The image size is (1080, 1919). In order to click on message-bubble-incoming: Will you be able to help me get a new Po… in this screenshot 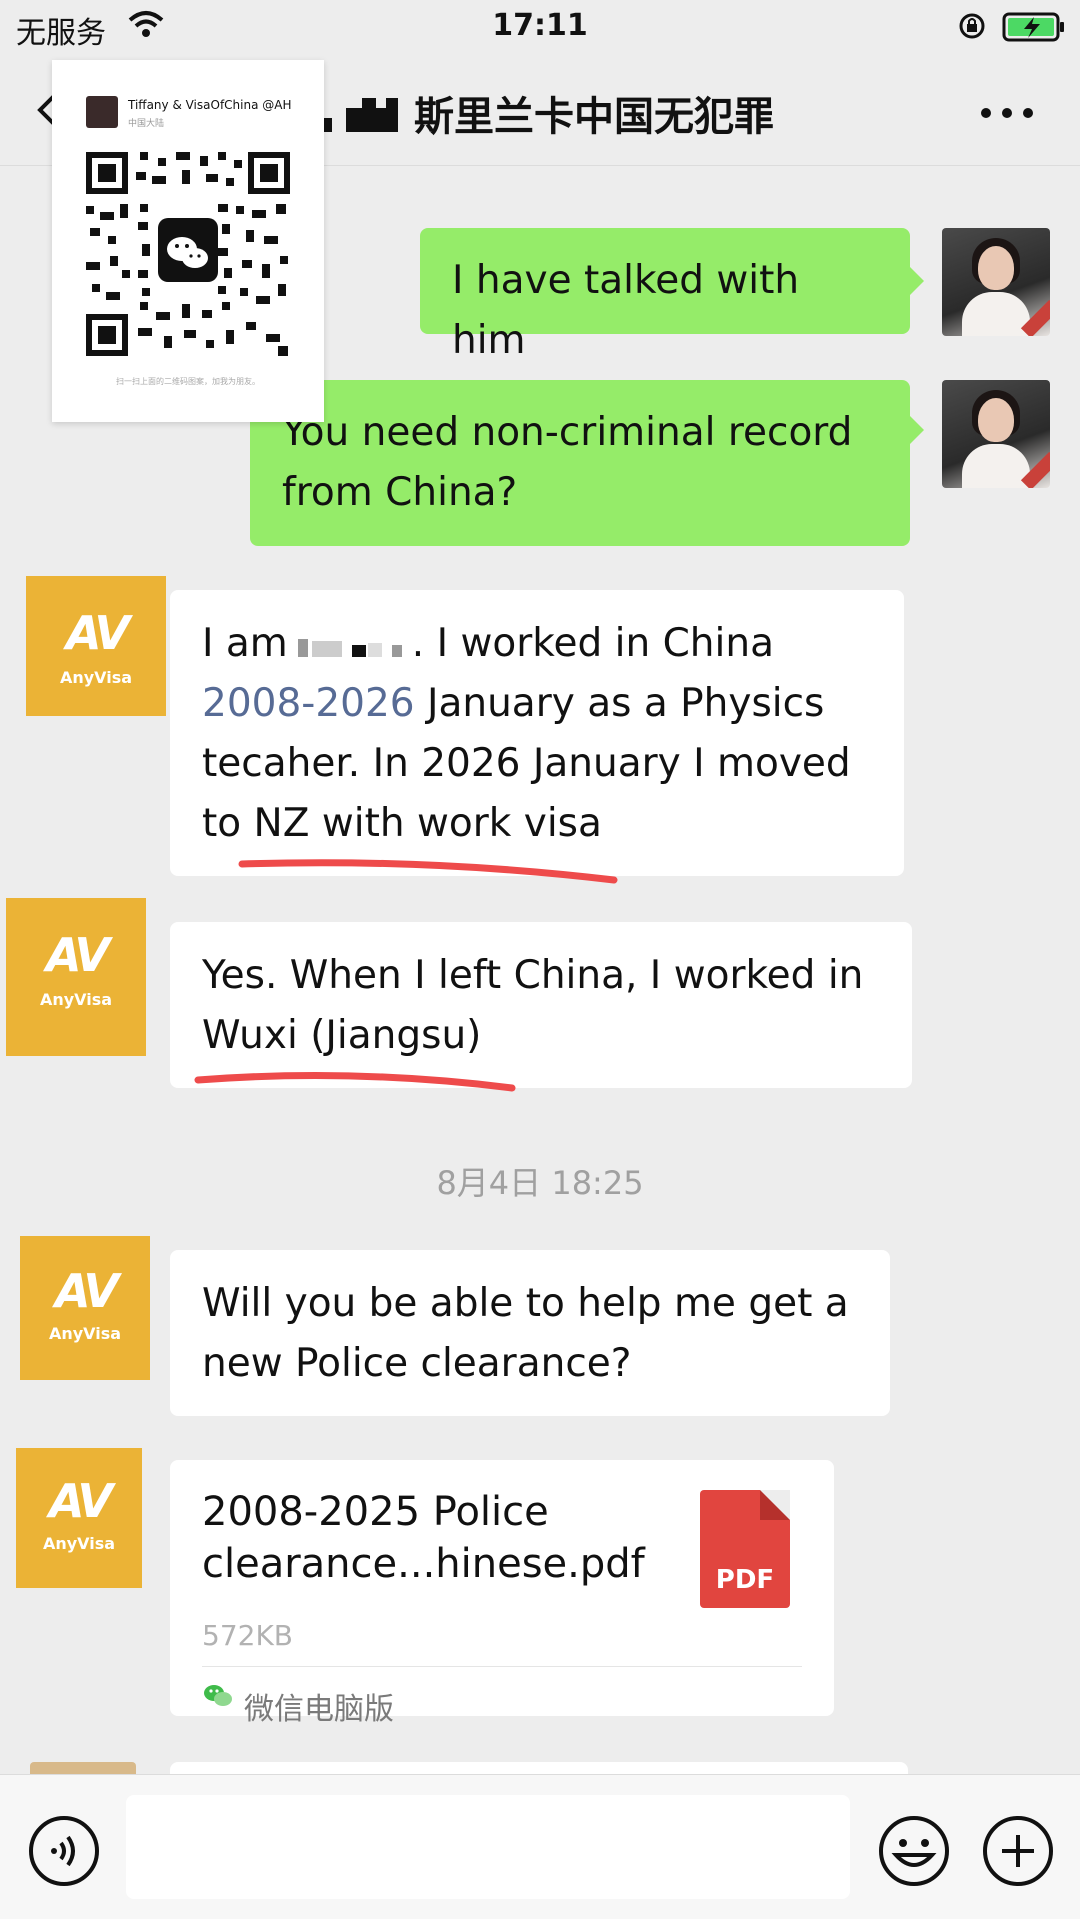, I will do `click(530, 1333)`.